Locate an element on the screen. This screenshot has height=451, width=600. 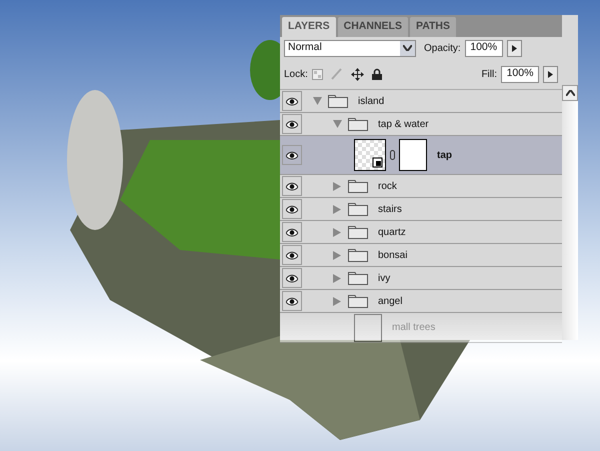
opacity-label: Opacity: is located at coordinates (442, 49).